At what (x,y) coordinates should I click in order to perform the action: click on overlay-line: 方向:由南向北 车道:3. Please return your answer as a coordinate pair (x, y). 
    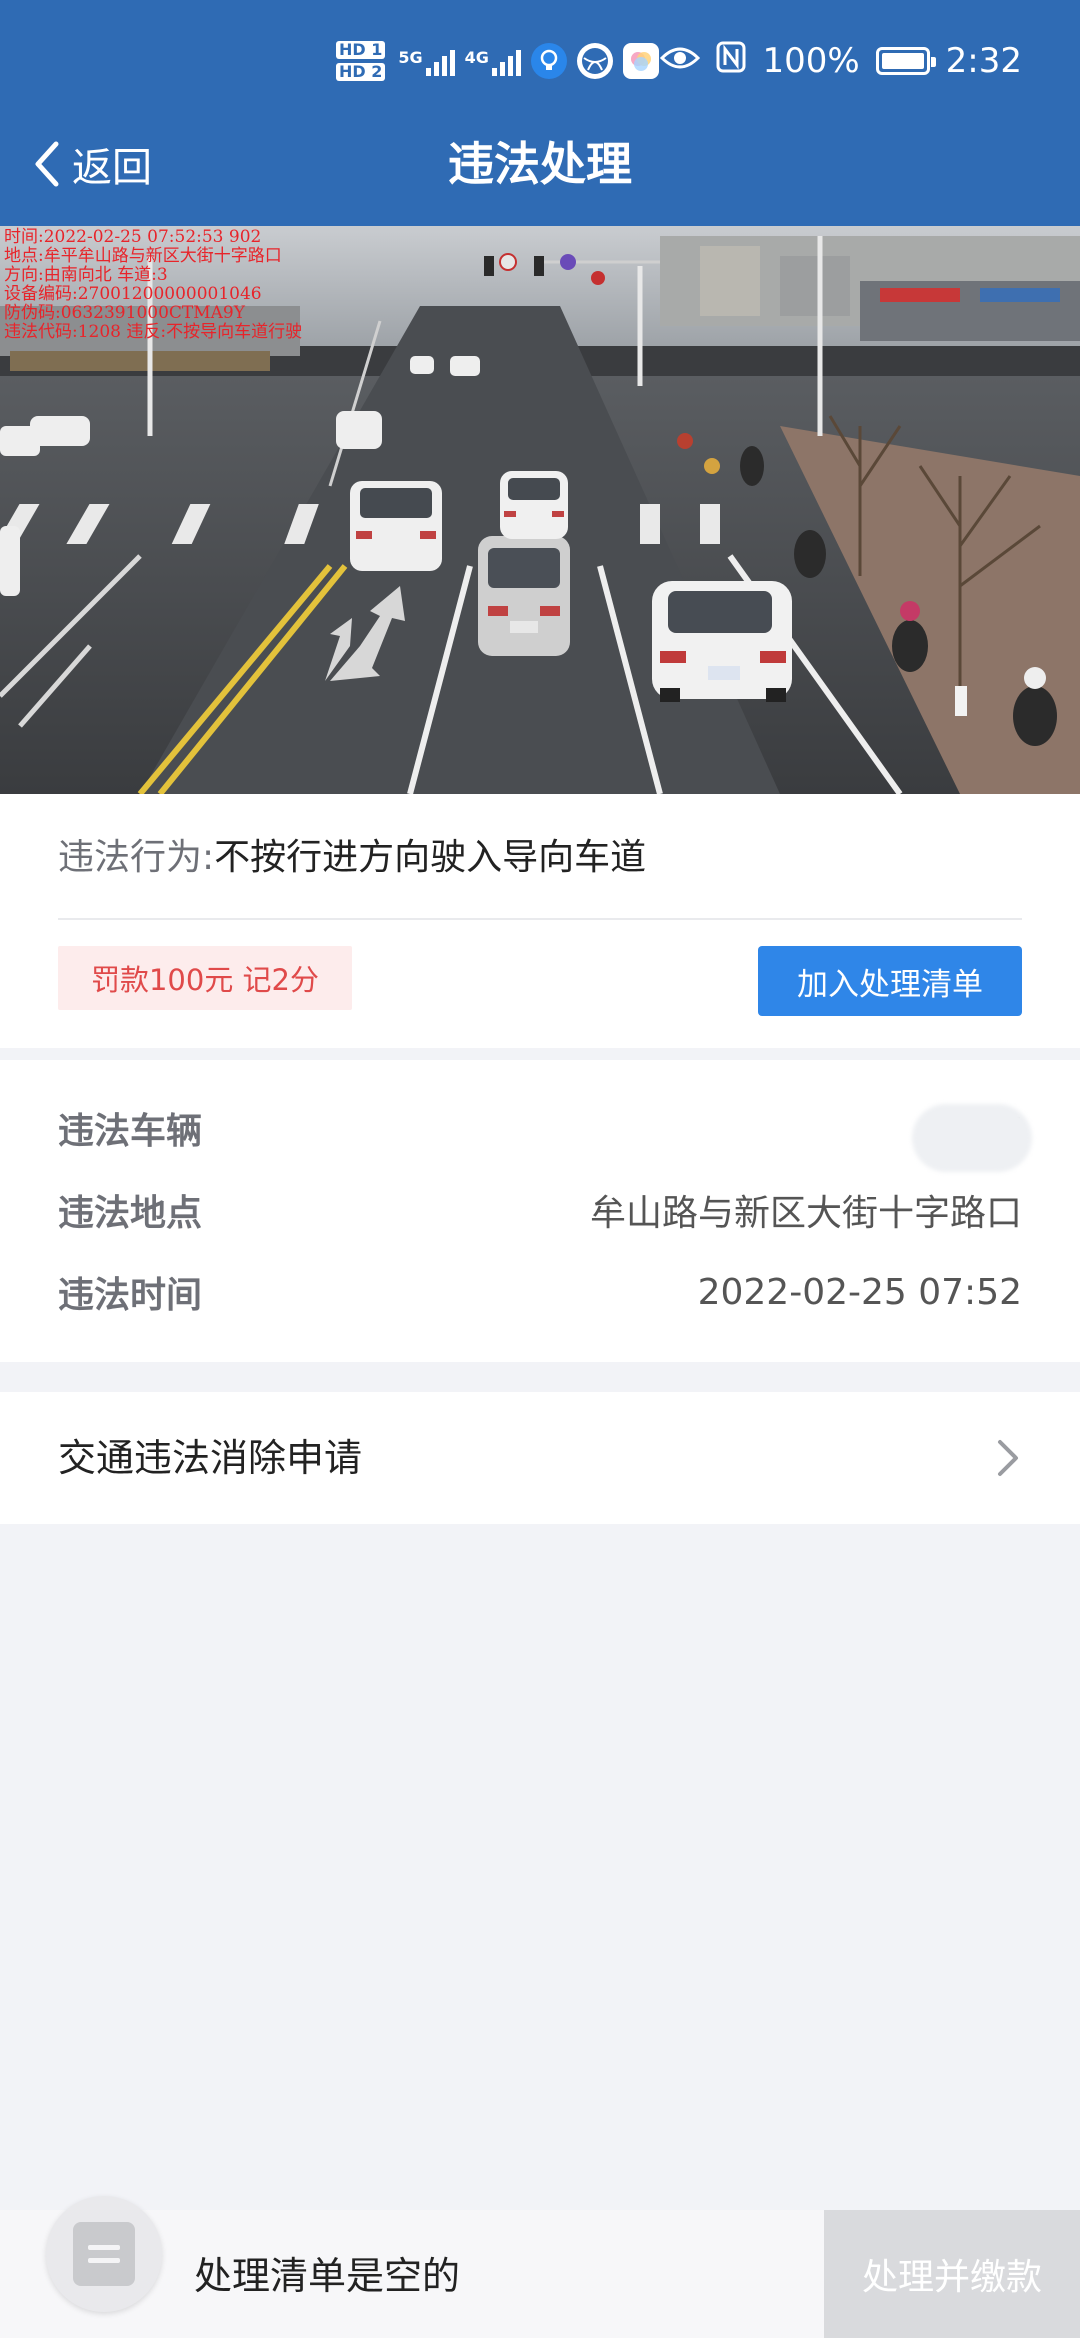
    Looking at the image, I should click on (86, 275).